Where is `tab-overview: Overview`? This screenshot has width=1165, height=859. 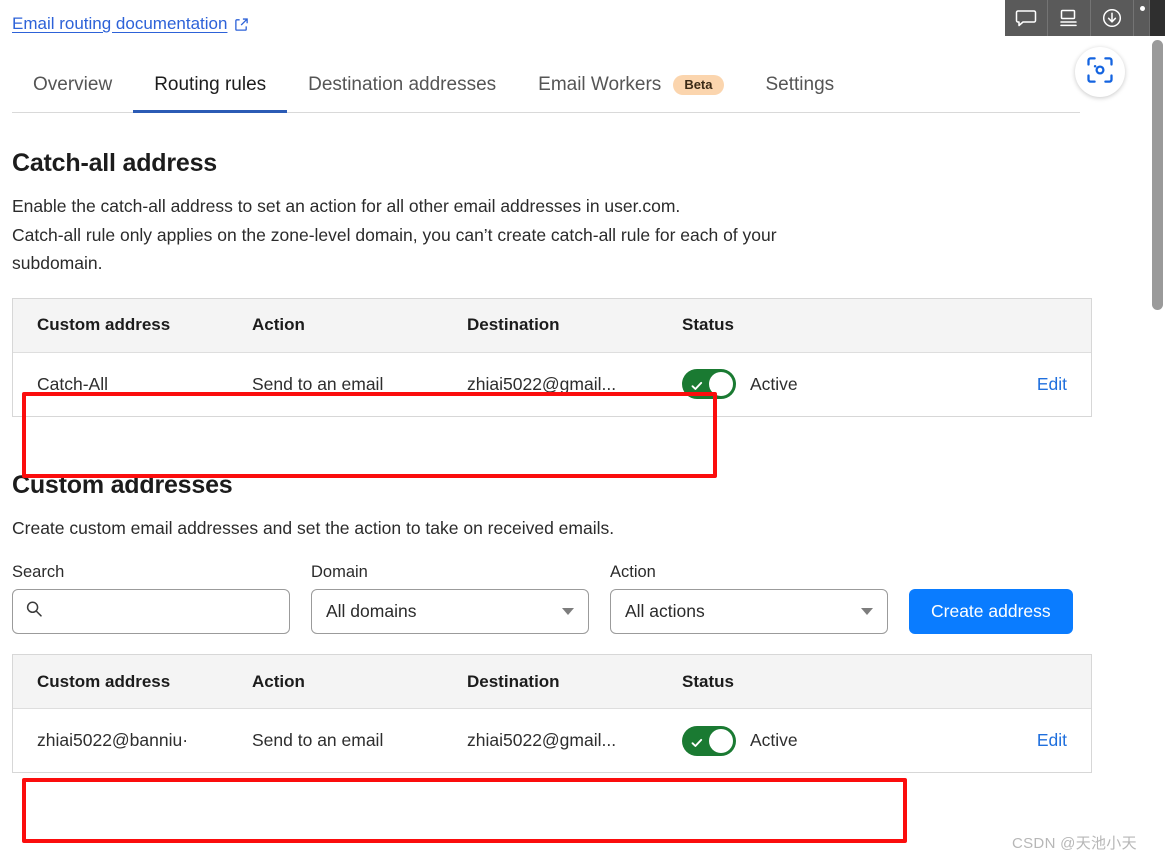 tab-overview: Overview is located at coordinates (72, 91).